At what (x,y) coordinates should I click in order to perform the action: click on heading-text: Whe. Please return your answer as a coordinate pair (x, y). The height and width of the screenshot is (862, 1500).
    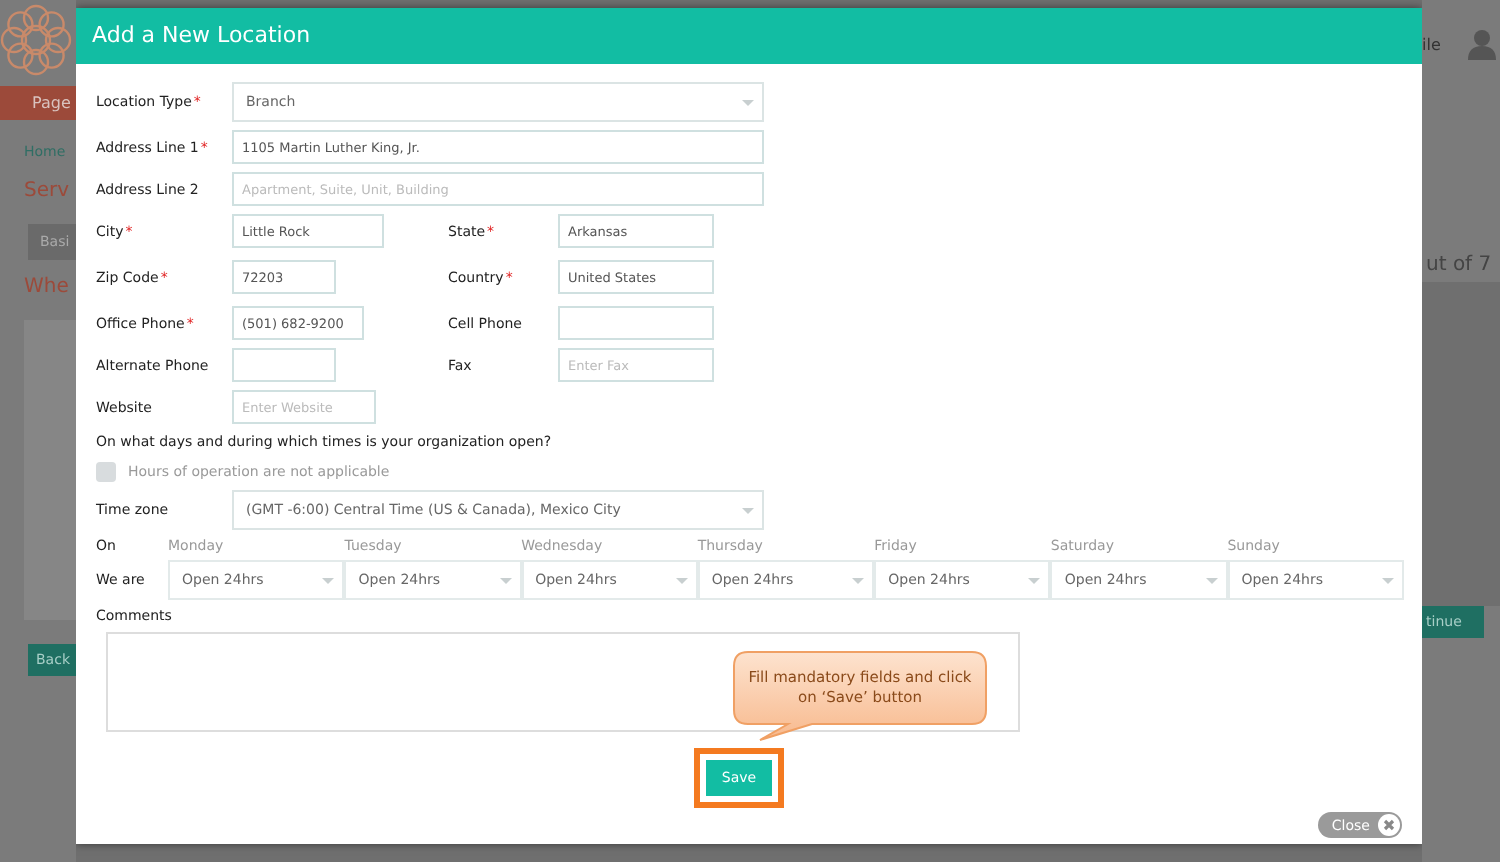
    Looking at the image, I should click on (46, 288).